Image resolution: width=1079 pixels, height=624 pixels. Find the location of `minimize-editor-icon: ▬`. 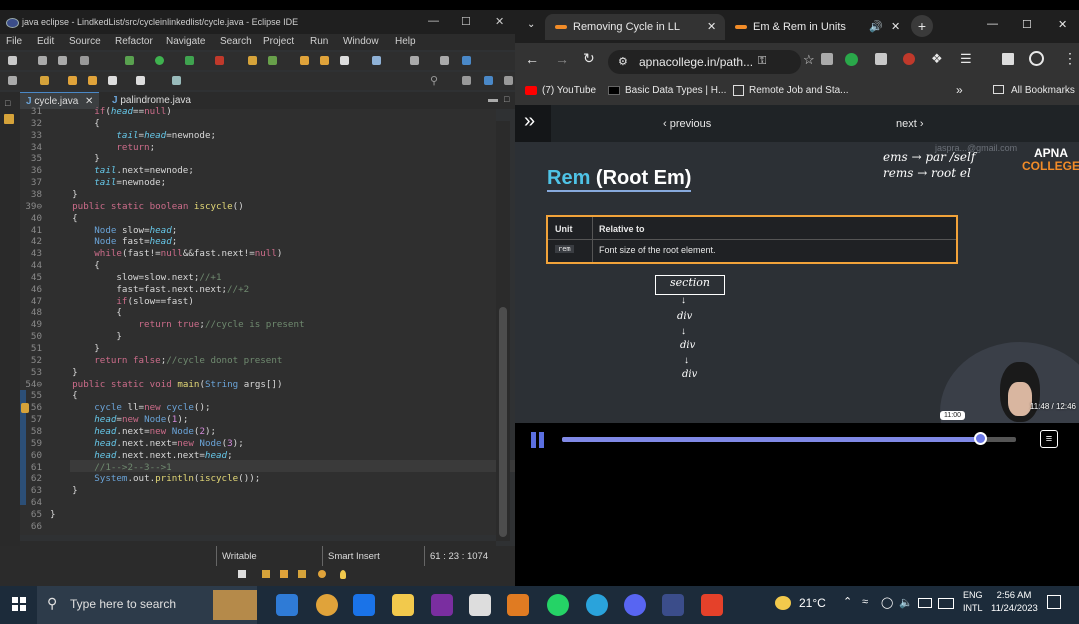

minimize-editor-icon: ▬ is located at coordinates (493, 99).